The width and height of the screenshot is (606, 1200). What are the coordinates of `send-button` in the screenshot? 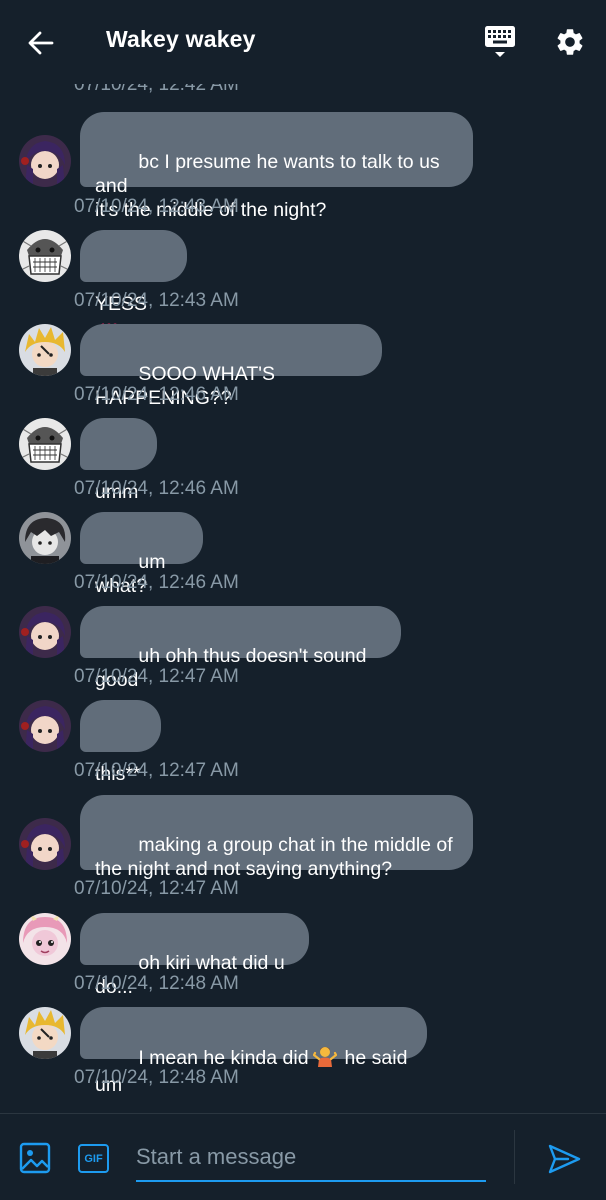 It's located at (564, 1159).